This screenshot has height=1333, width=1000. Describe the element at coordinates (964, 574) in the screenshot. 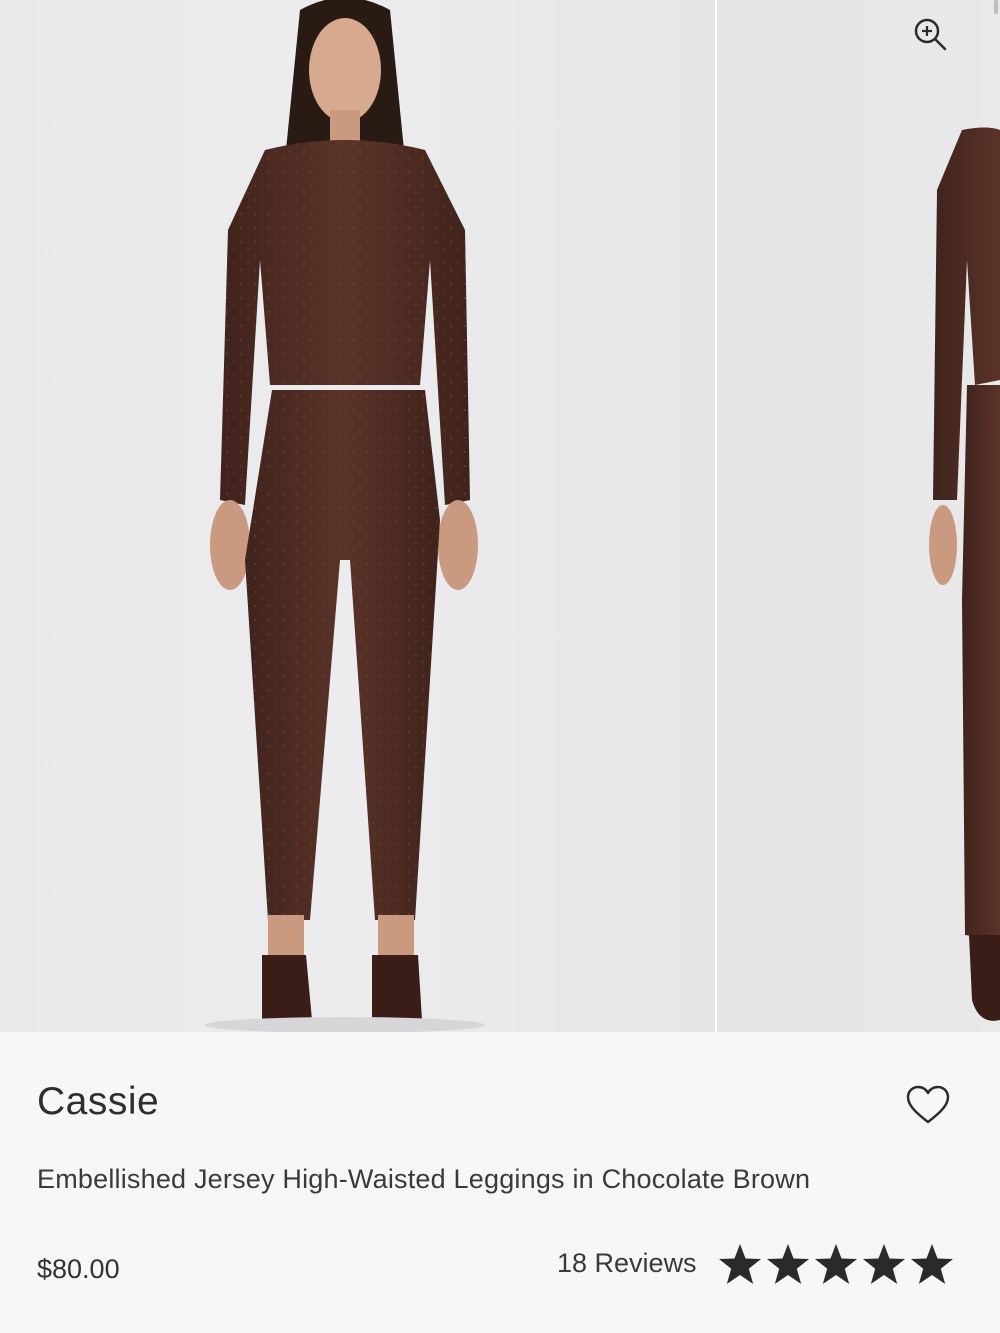

I see `model-side-illustration` at that location.